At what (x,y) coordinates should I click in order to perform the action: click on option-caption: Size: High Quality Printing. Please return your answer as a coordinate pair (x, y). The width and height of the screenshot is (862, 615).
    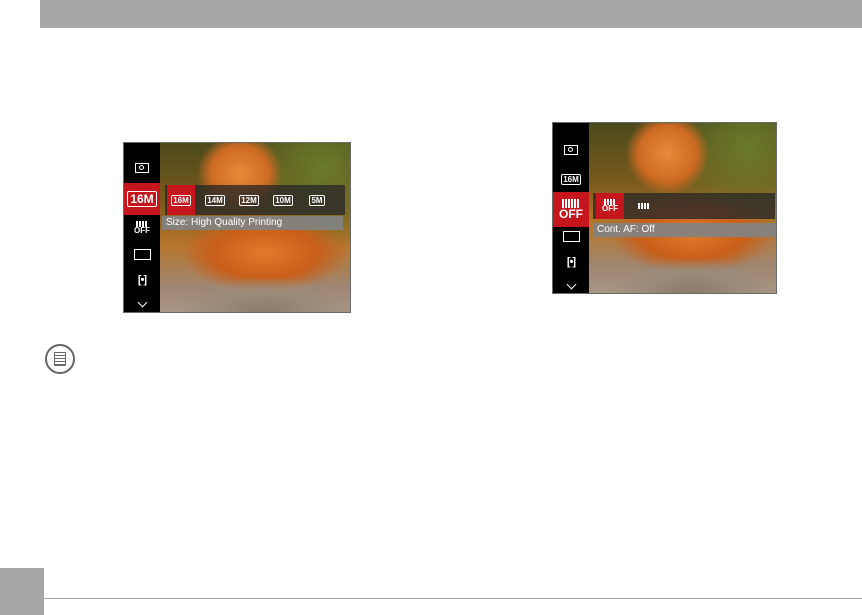
    Looking at the image, I should click on (252, 223).